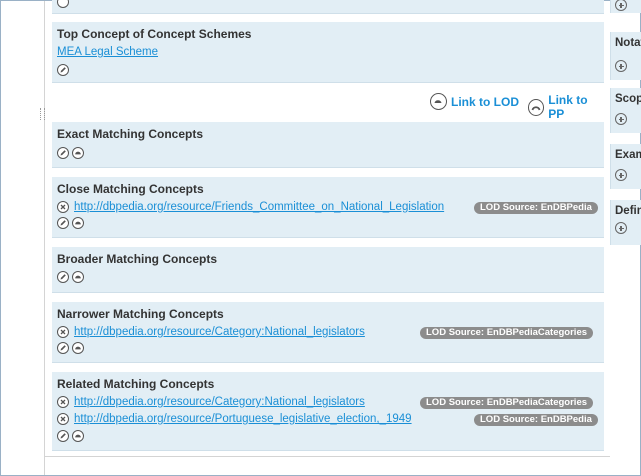 The image size is (641, 476). Describe the element at coordinates (328, 104) in the screenshot. I see `lod-link-bar: Link to LOD Link to PP` at that location.